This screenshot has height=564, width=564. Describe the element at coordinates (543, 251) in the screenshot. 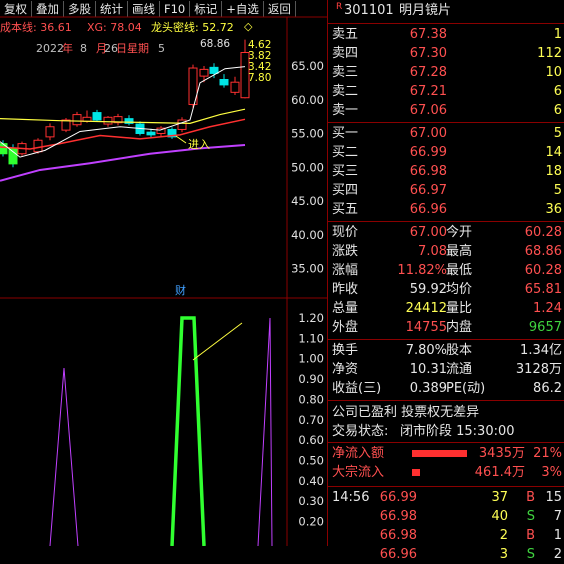

I see `stat-value: 68.86` at that location.